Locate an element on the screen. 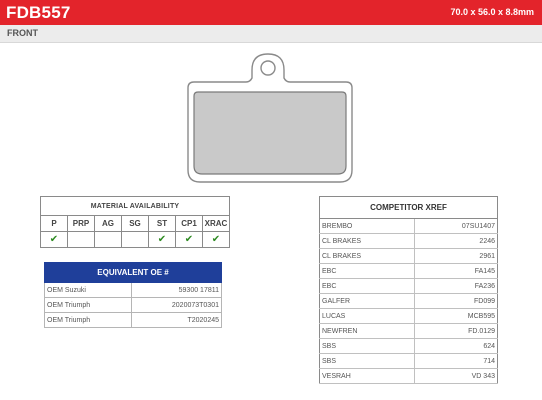  oe-row: OEM Suzuki 59300 17811 is located at coordinates (133, 290).